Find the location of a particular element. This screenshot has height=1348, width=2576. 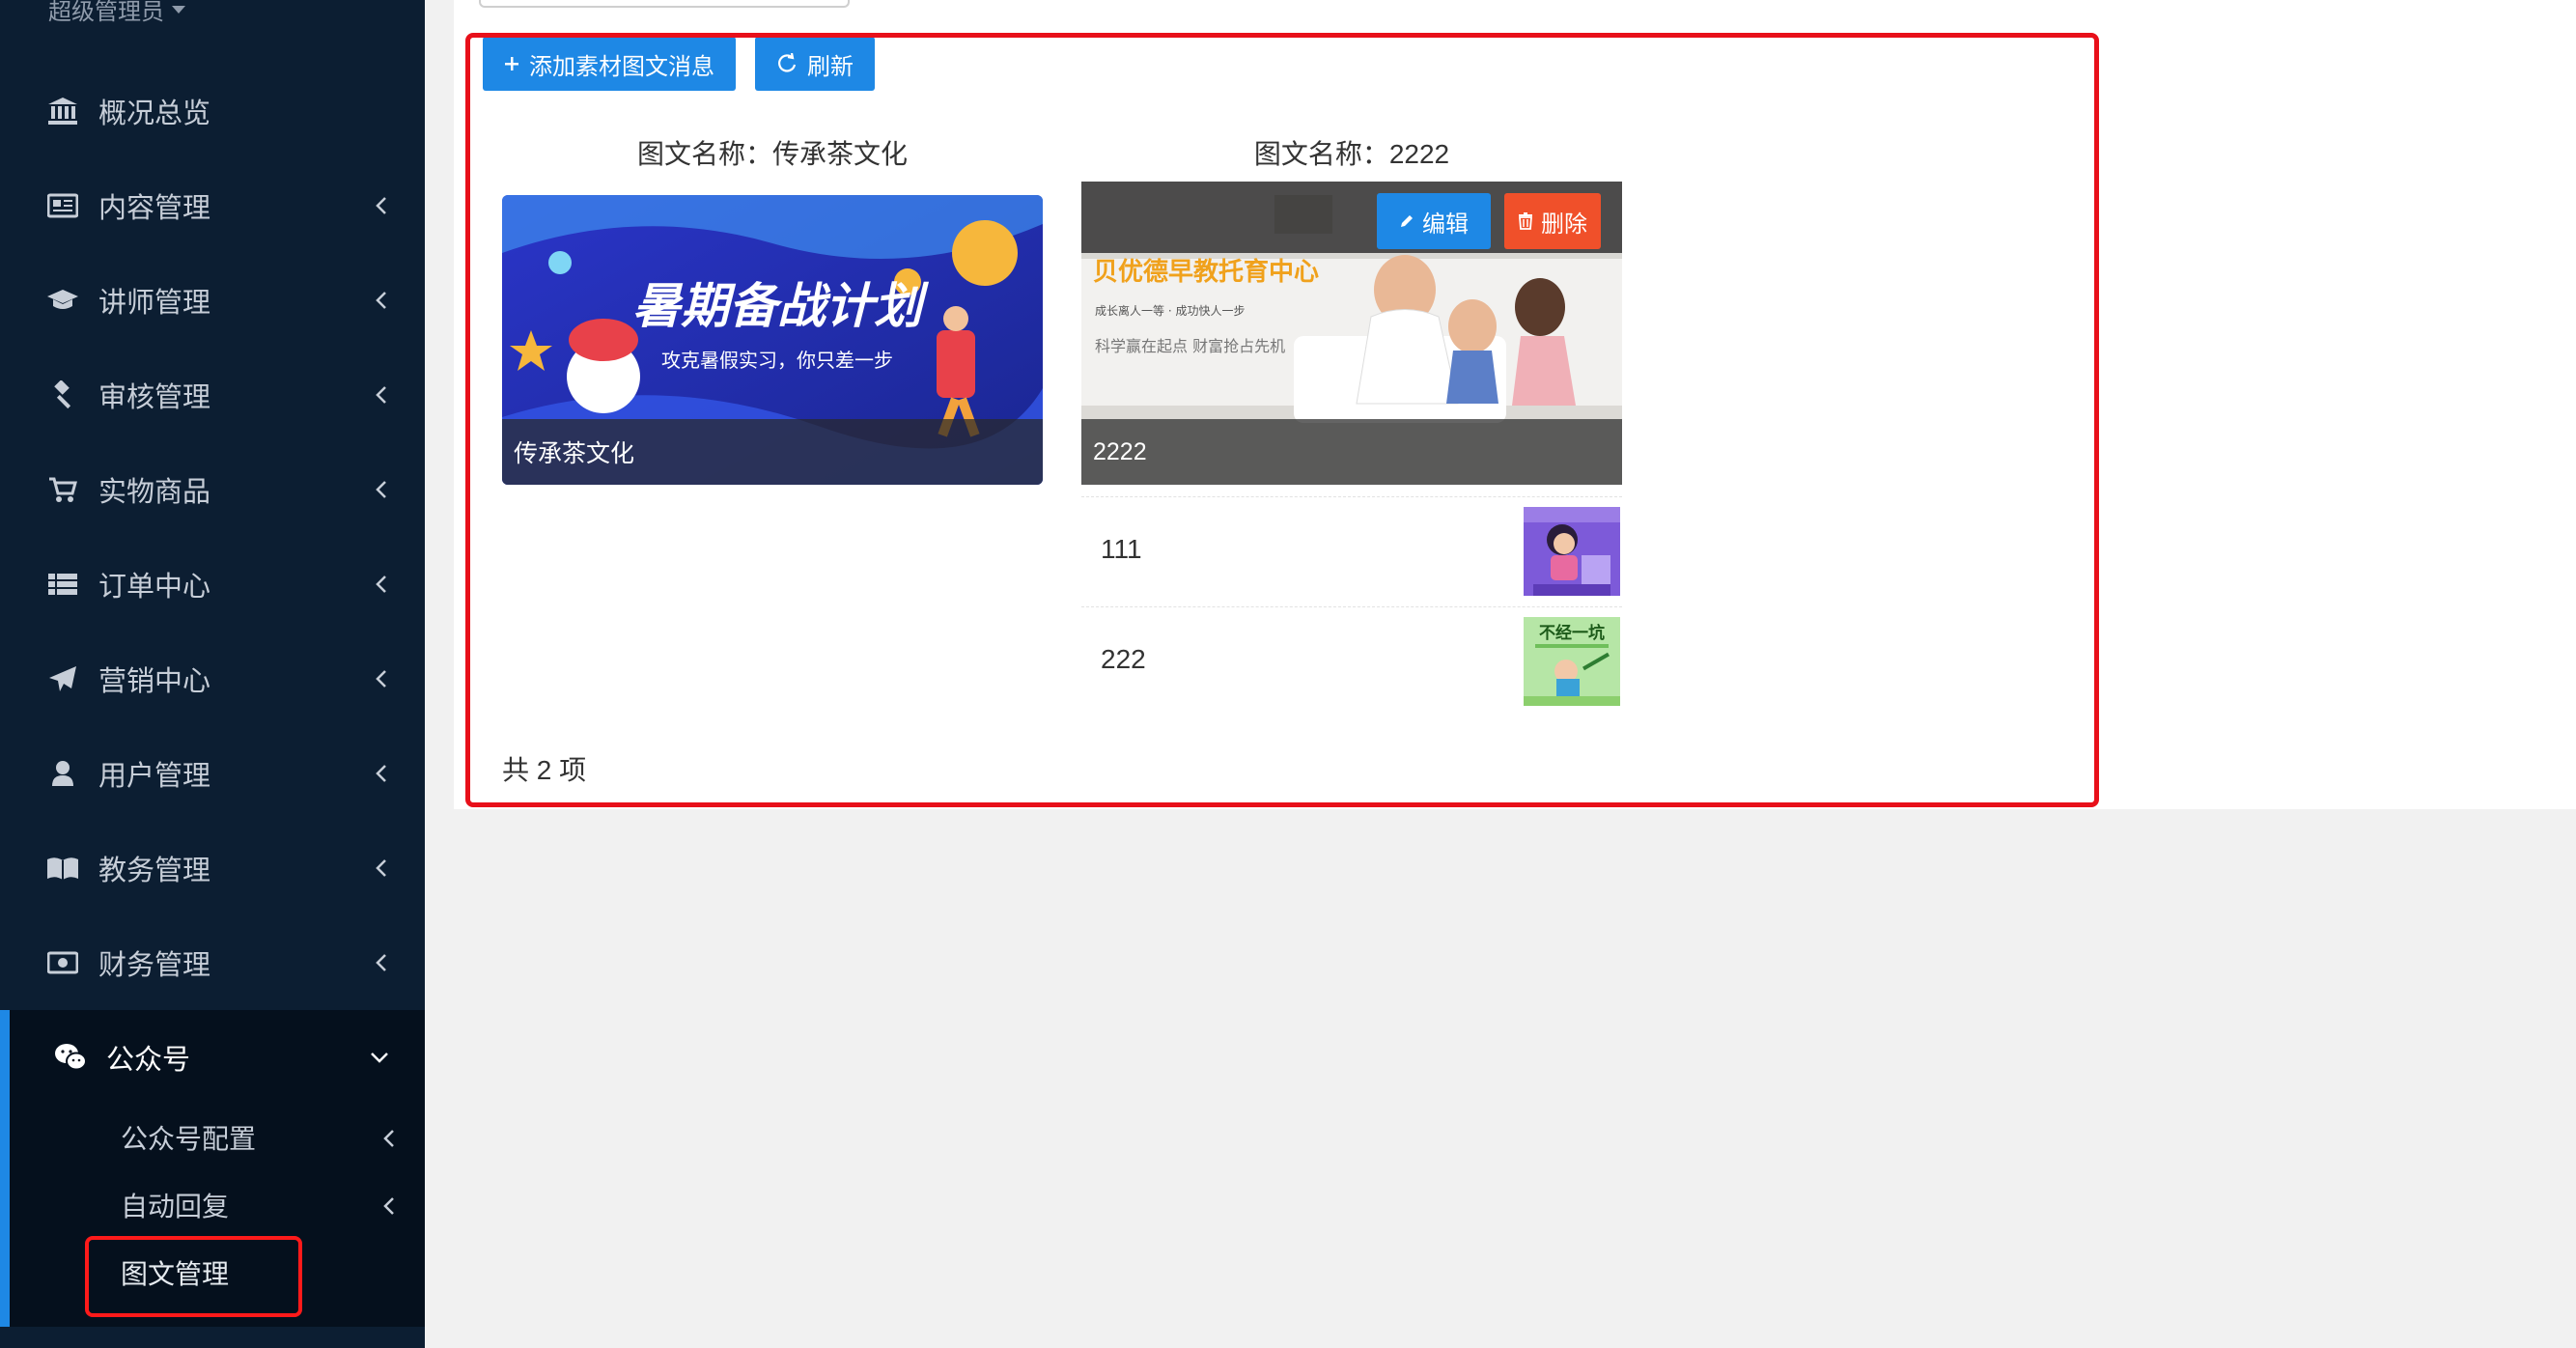

nav-item-users: 用户管理 is located at coordinates (213, 773).